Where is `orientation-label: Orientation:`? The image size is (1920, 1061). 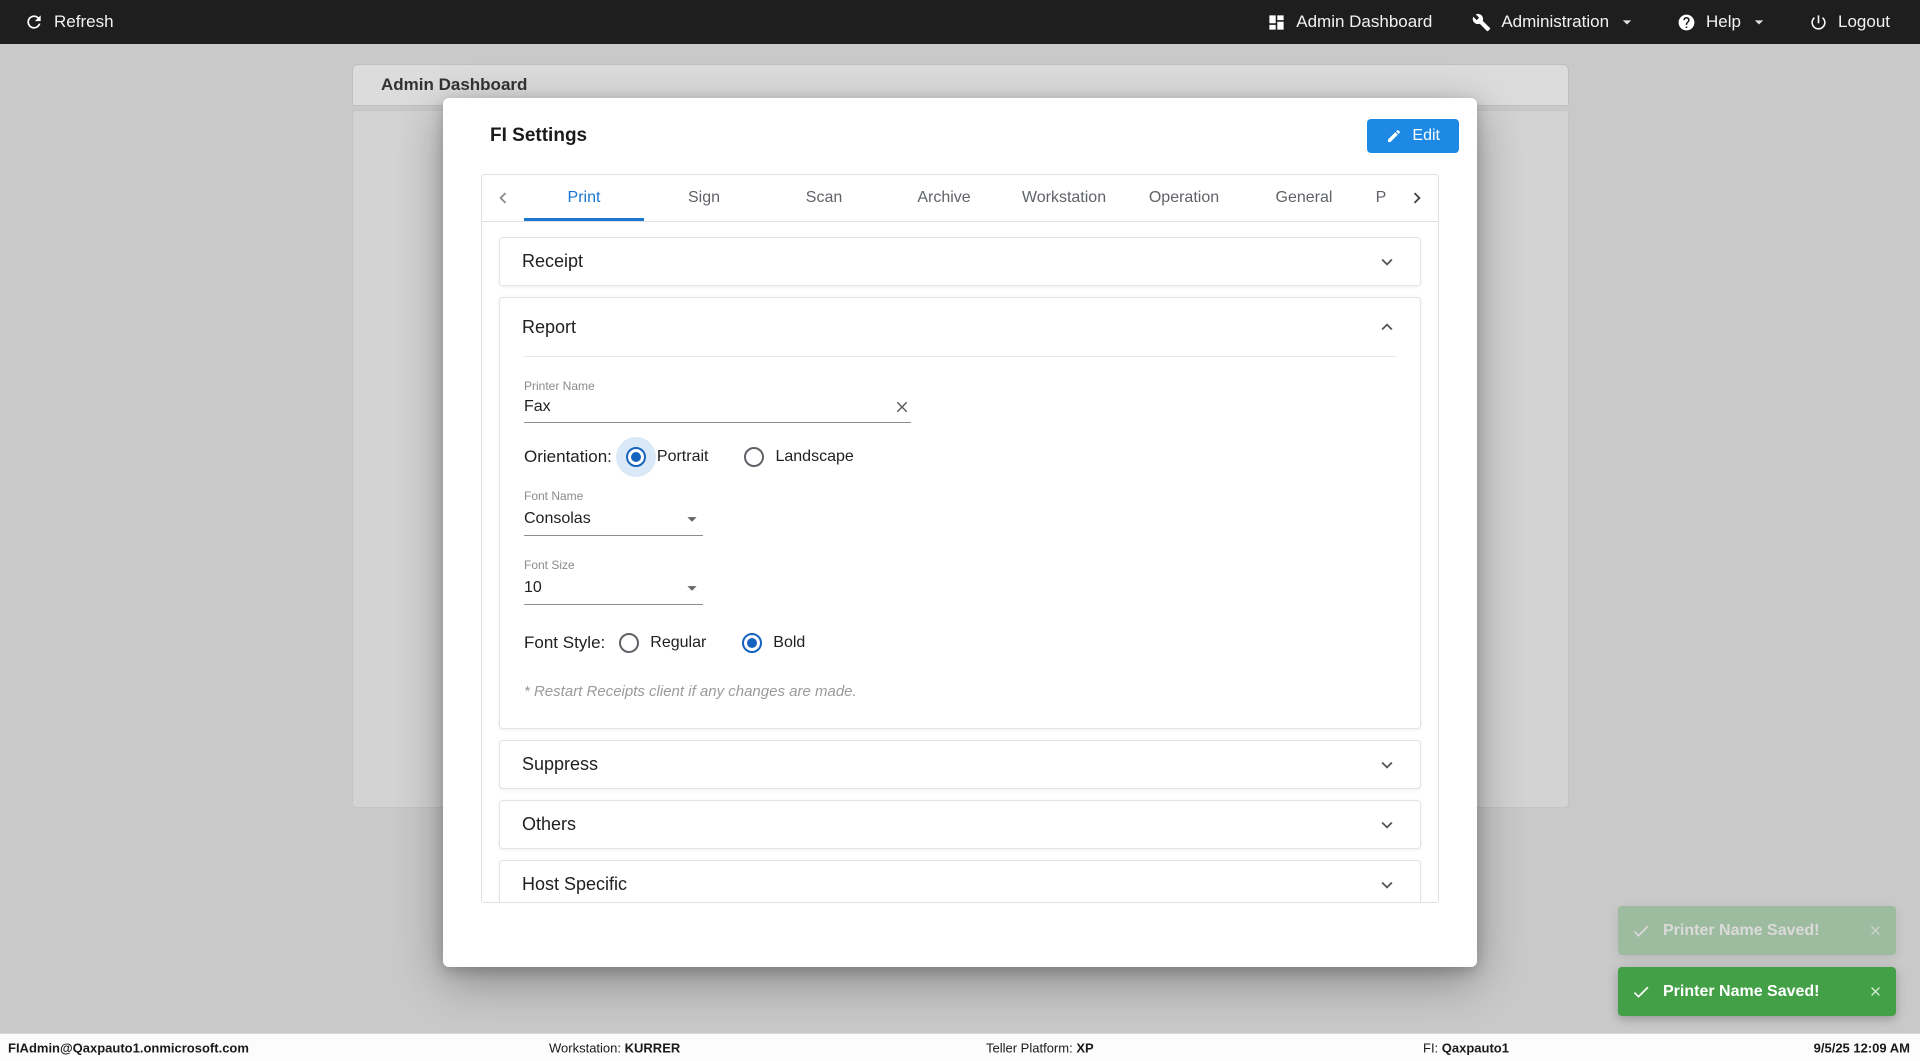
orientation-label: Orientation: is located at coordinates (568, 456).